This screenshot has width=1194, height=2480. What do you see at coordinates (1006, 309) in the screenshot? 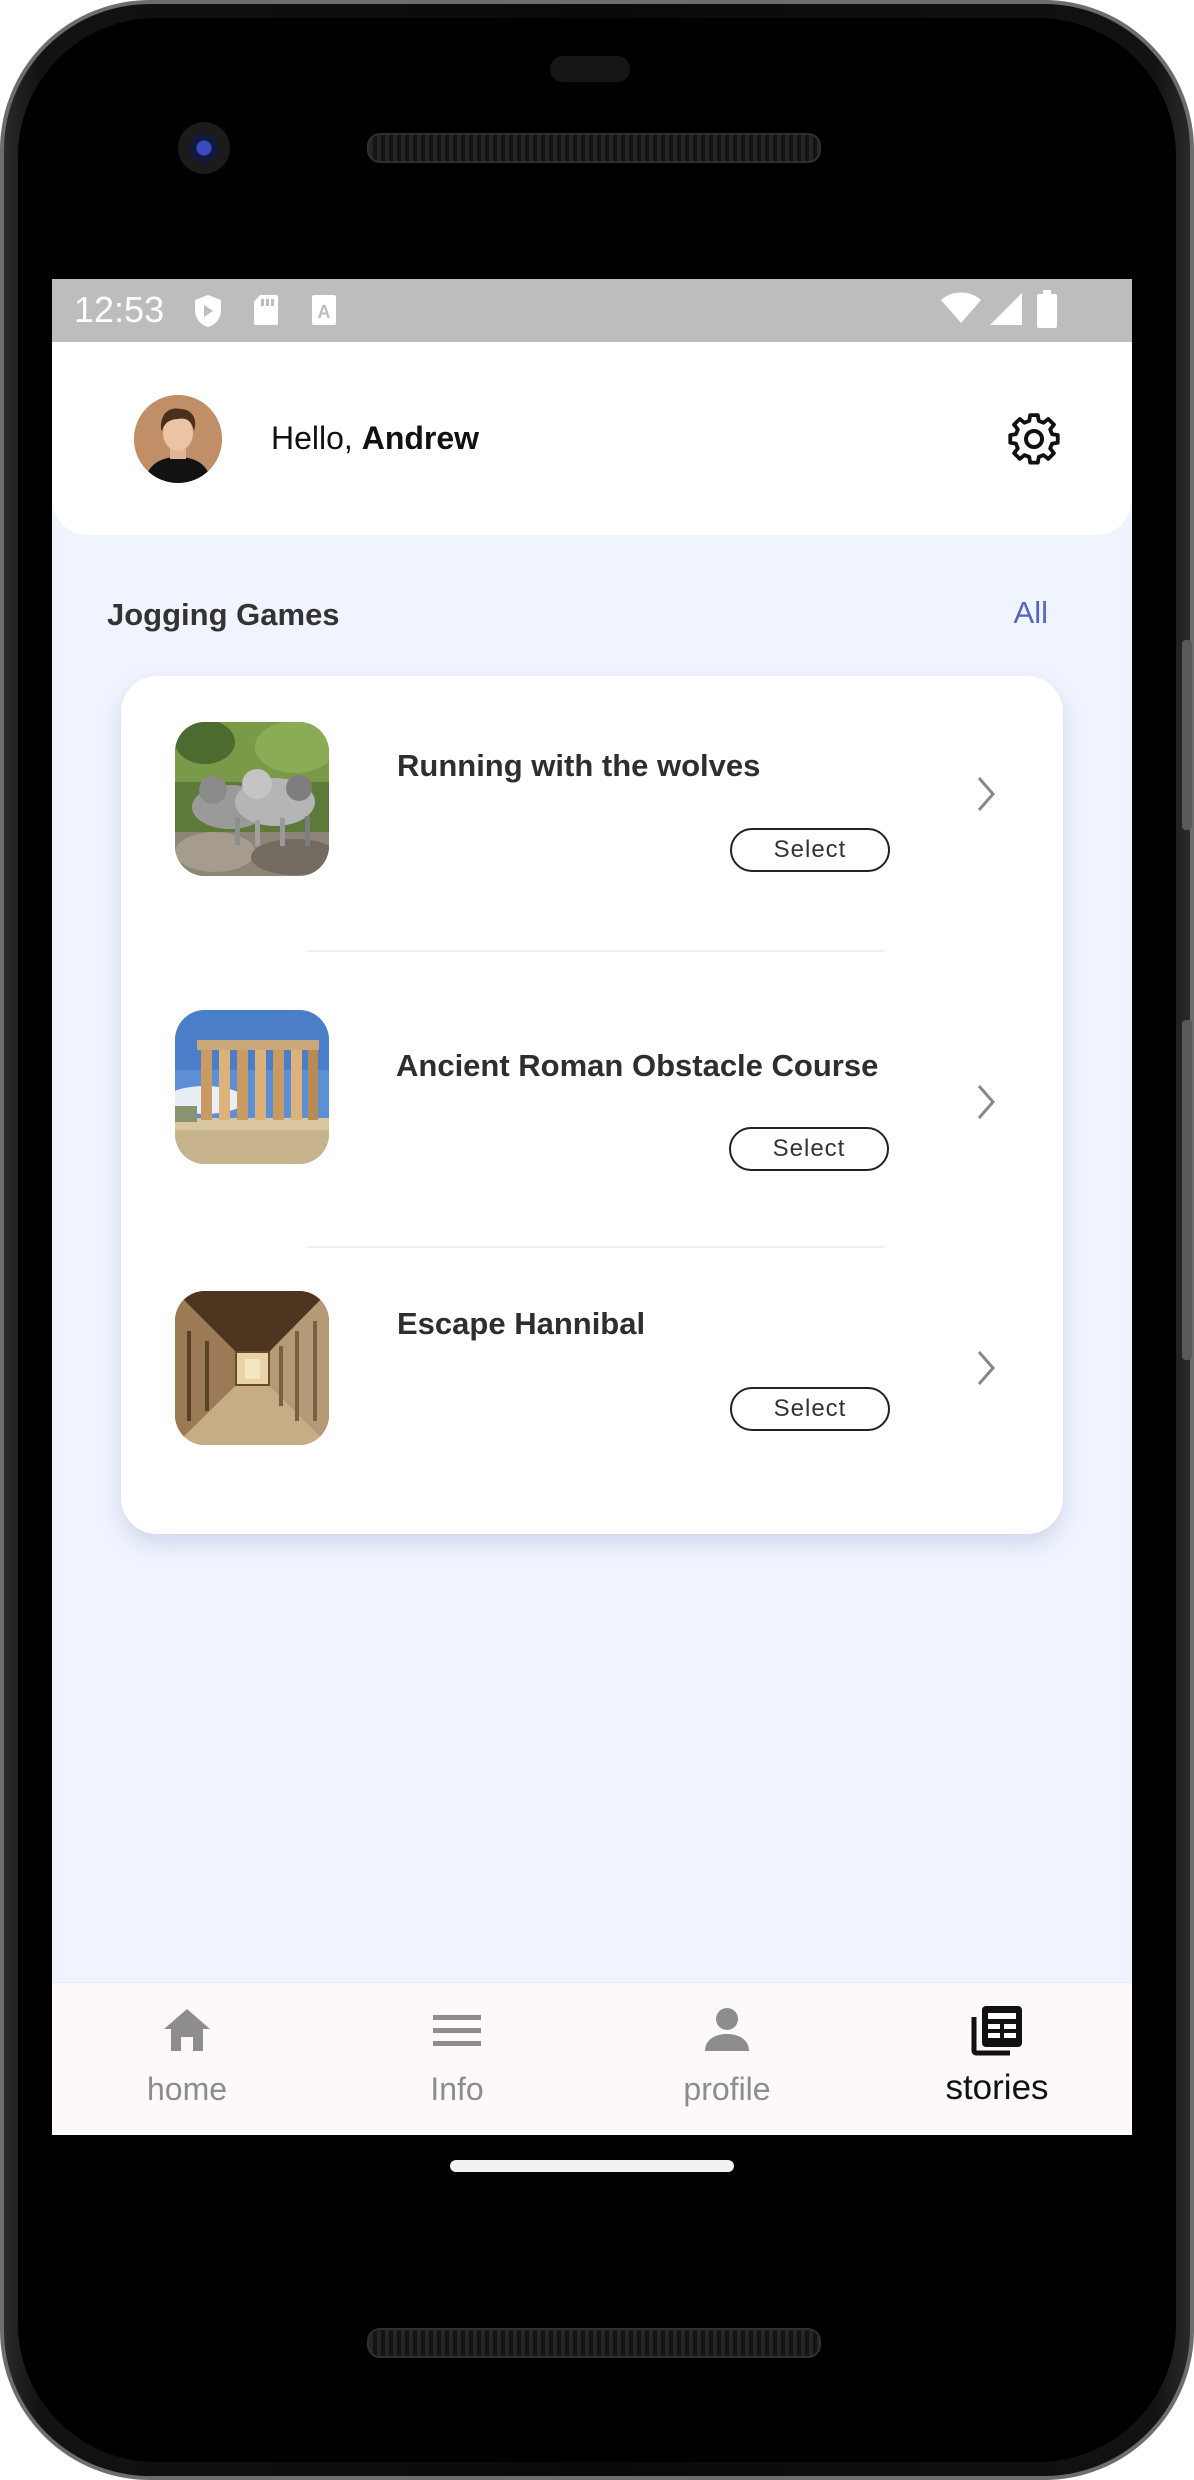
I see `signal-icon` at bounding box center [1006, 309].